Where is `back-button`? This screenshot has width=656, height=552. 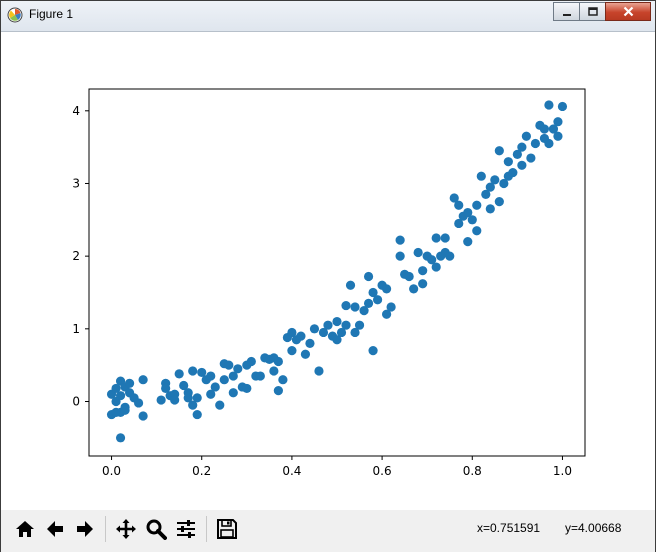 back-button is located at coordinates (55, 529).